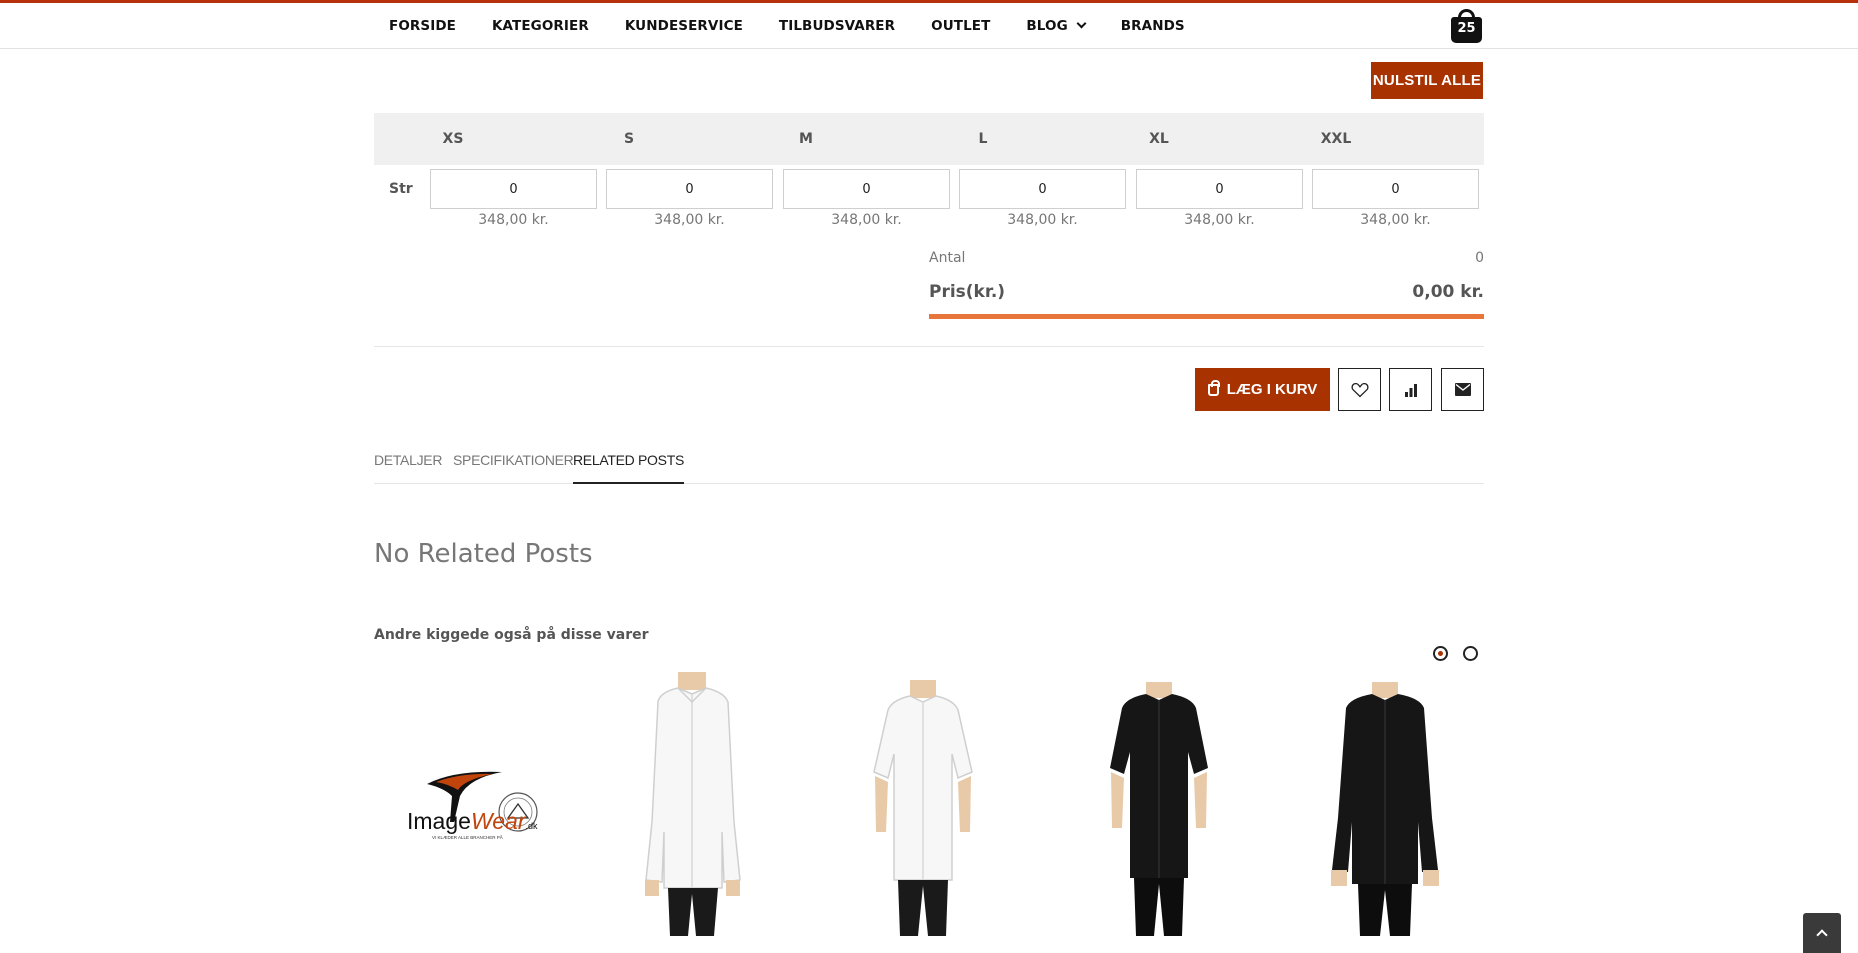  I want to click on size-label-l: L, so click(983, 139).